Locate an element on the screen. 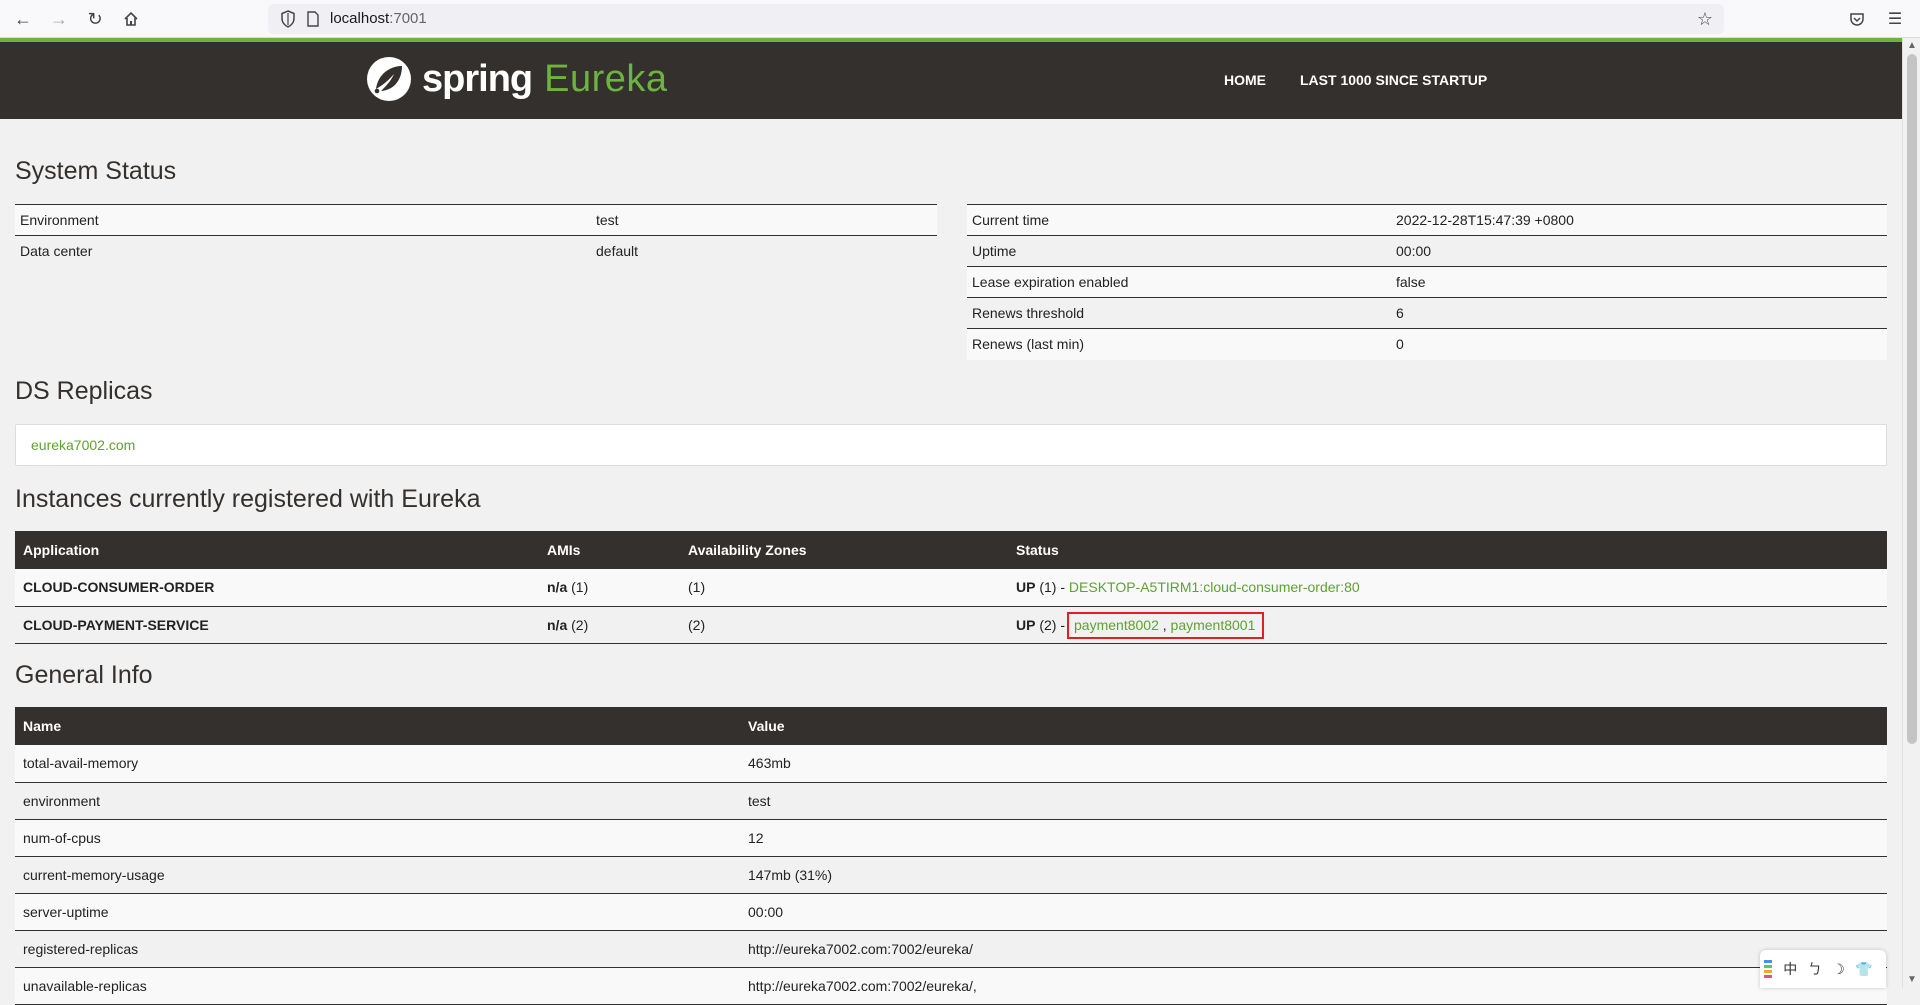 This screenshot has height=1005, width=1920. ime-chinese-toggle: 中 is located at coordinates (1790, 969).